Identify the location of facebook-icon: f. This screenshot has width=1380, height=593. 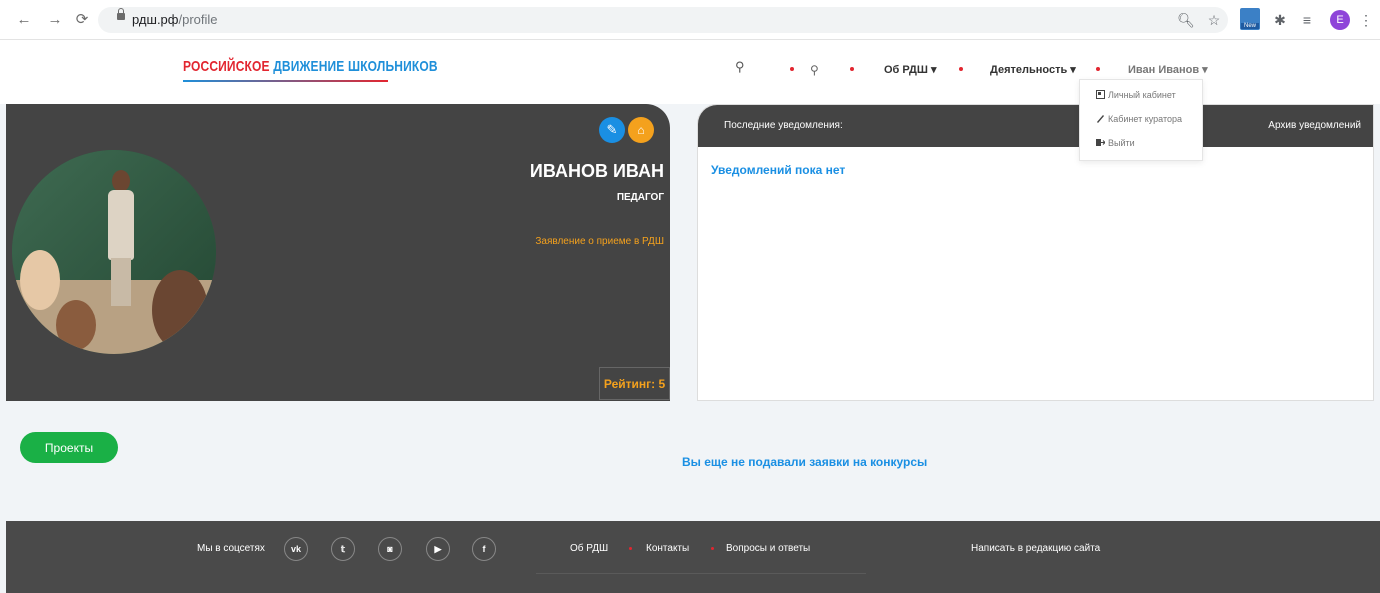
(484, 549).